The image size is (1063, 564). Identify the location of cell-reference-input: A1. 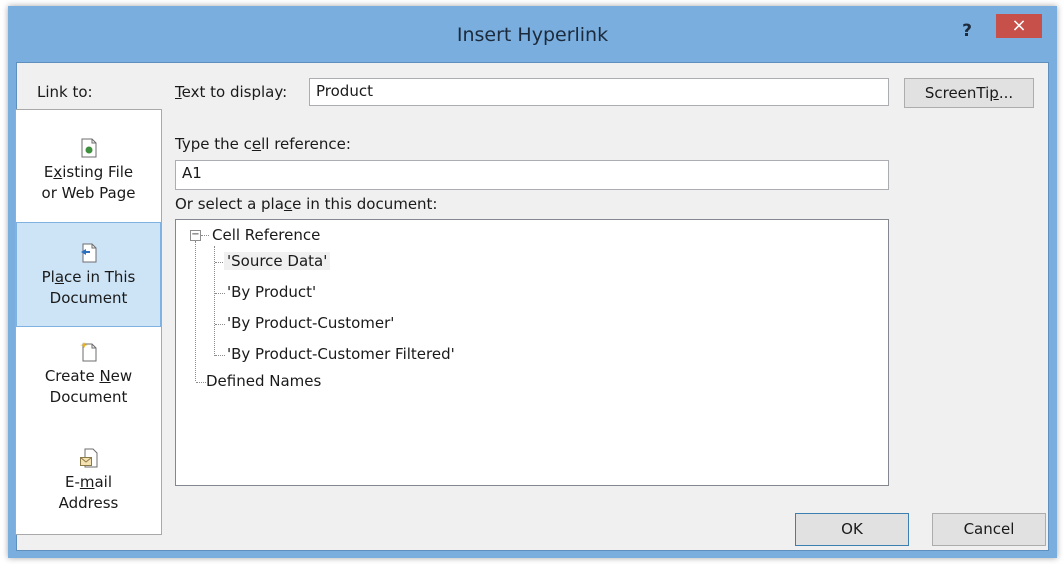
(532, 175).